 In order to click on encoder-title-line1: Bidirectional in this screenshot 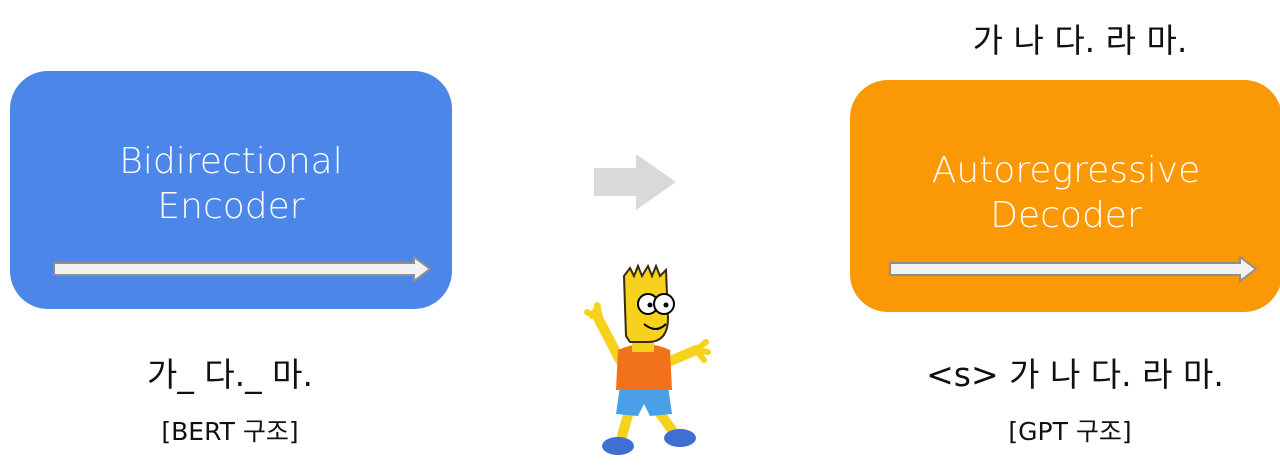, I will do `click(231, 161)`.